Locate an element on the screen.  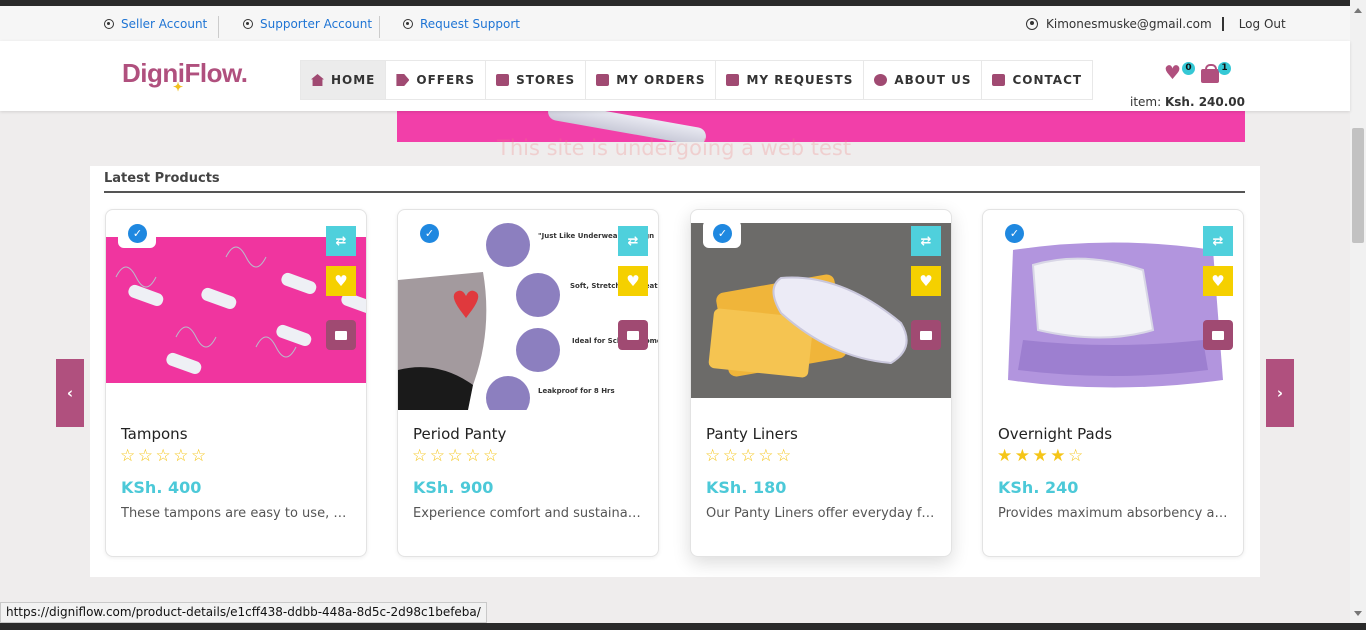
rating-stars: ★★★★☆ is located at coordinates (1041, 456).